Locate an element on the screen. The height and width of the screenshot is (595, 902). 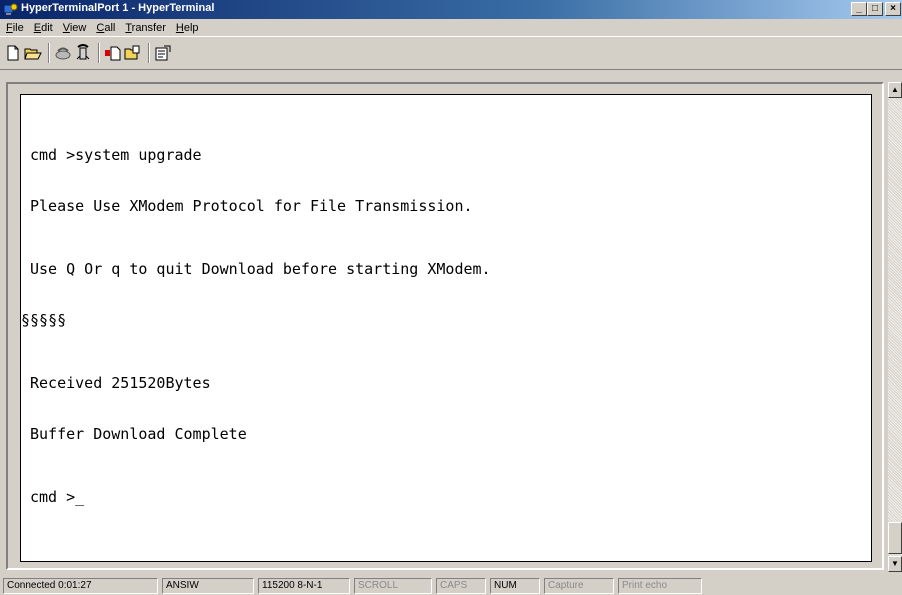
terminal-line: §§§§§ is located at coordinates (44, 320).